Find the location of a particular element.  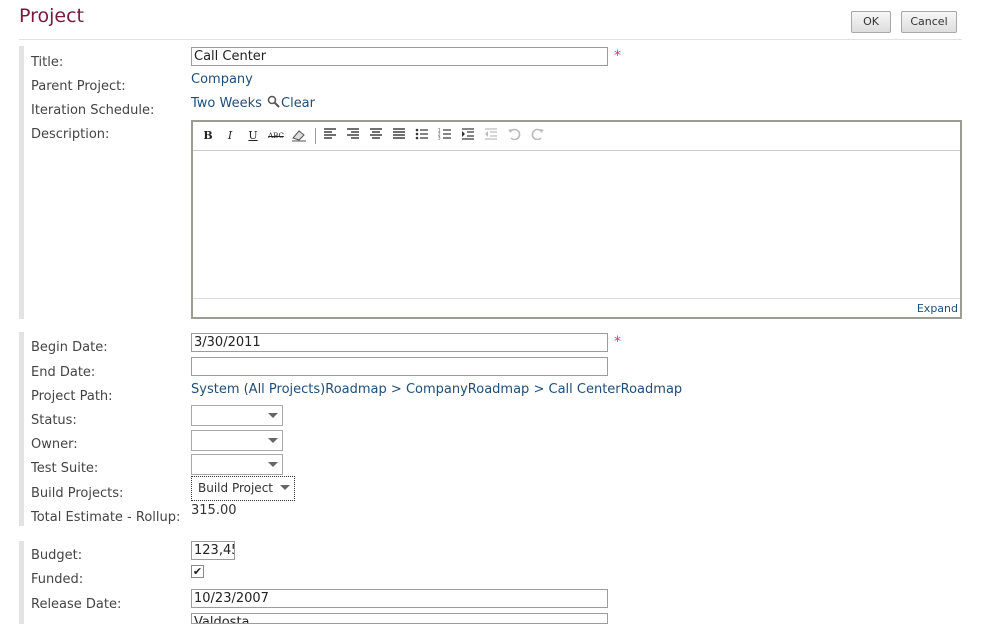

clear-link: Clear is located at coordinates (298, 104).